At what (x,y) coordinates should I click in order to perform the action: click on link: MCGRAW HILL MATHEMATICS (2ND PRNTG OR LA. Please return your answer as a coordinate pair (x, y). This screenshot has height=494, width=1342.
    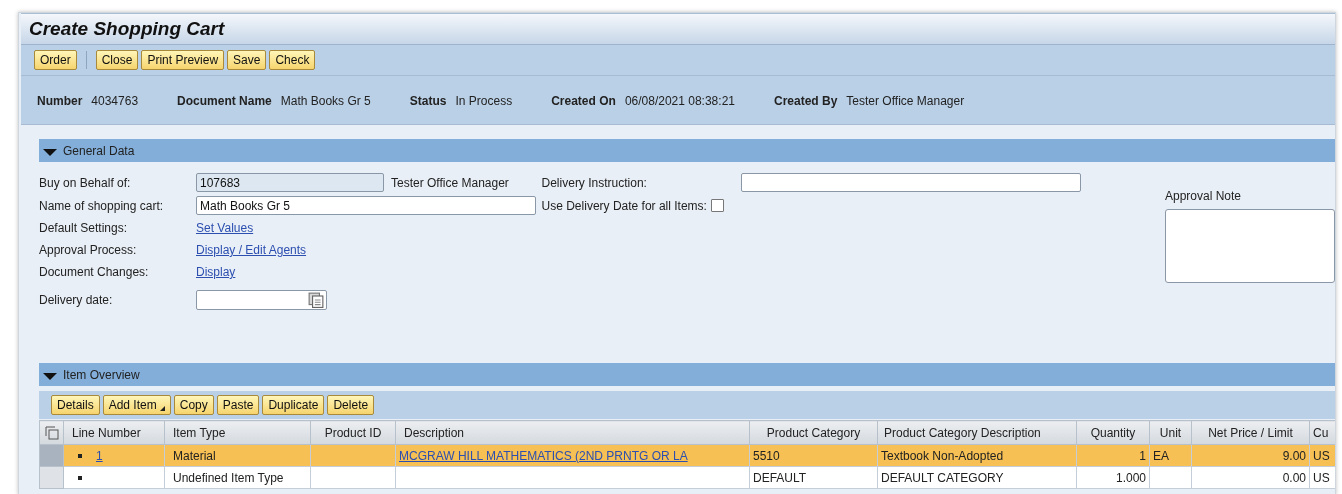
    Looking at the image, I should click on (543, 455).